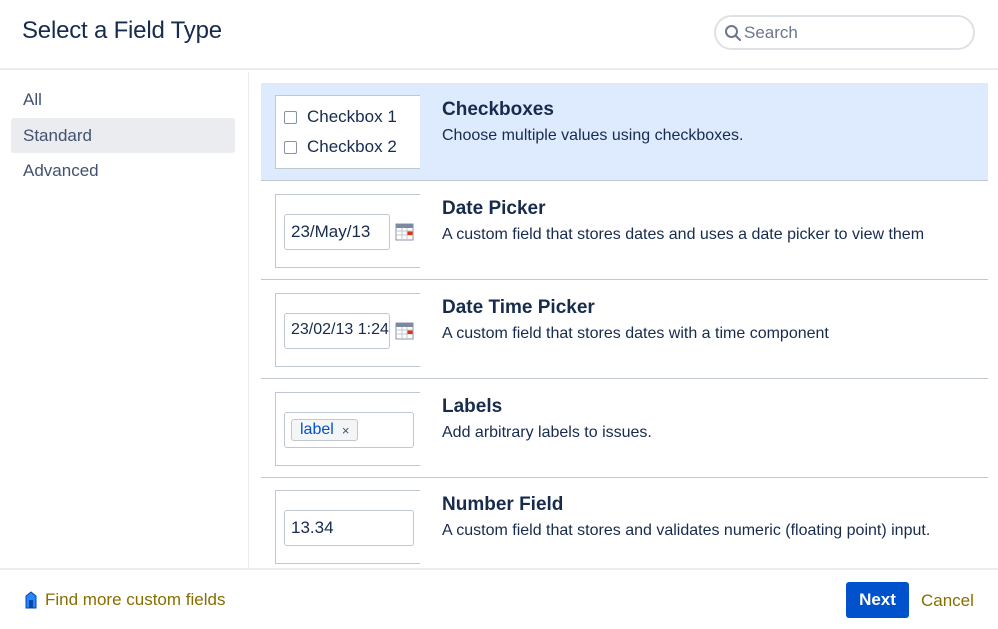 This screenshot has width=998, height=629. What do you see at coordinates (947, 601) in the screenshot?
I see `cancel-button: Cancel` at bounding box center [947, 601].